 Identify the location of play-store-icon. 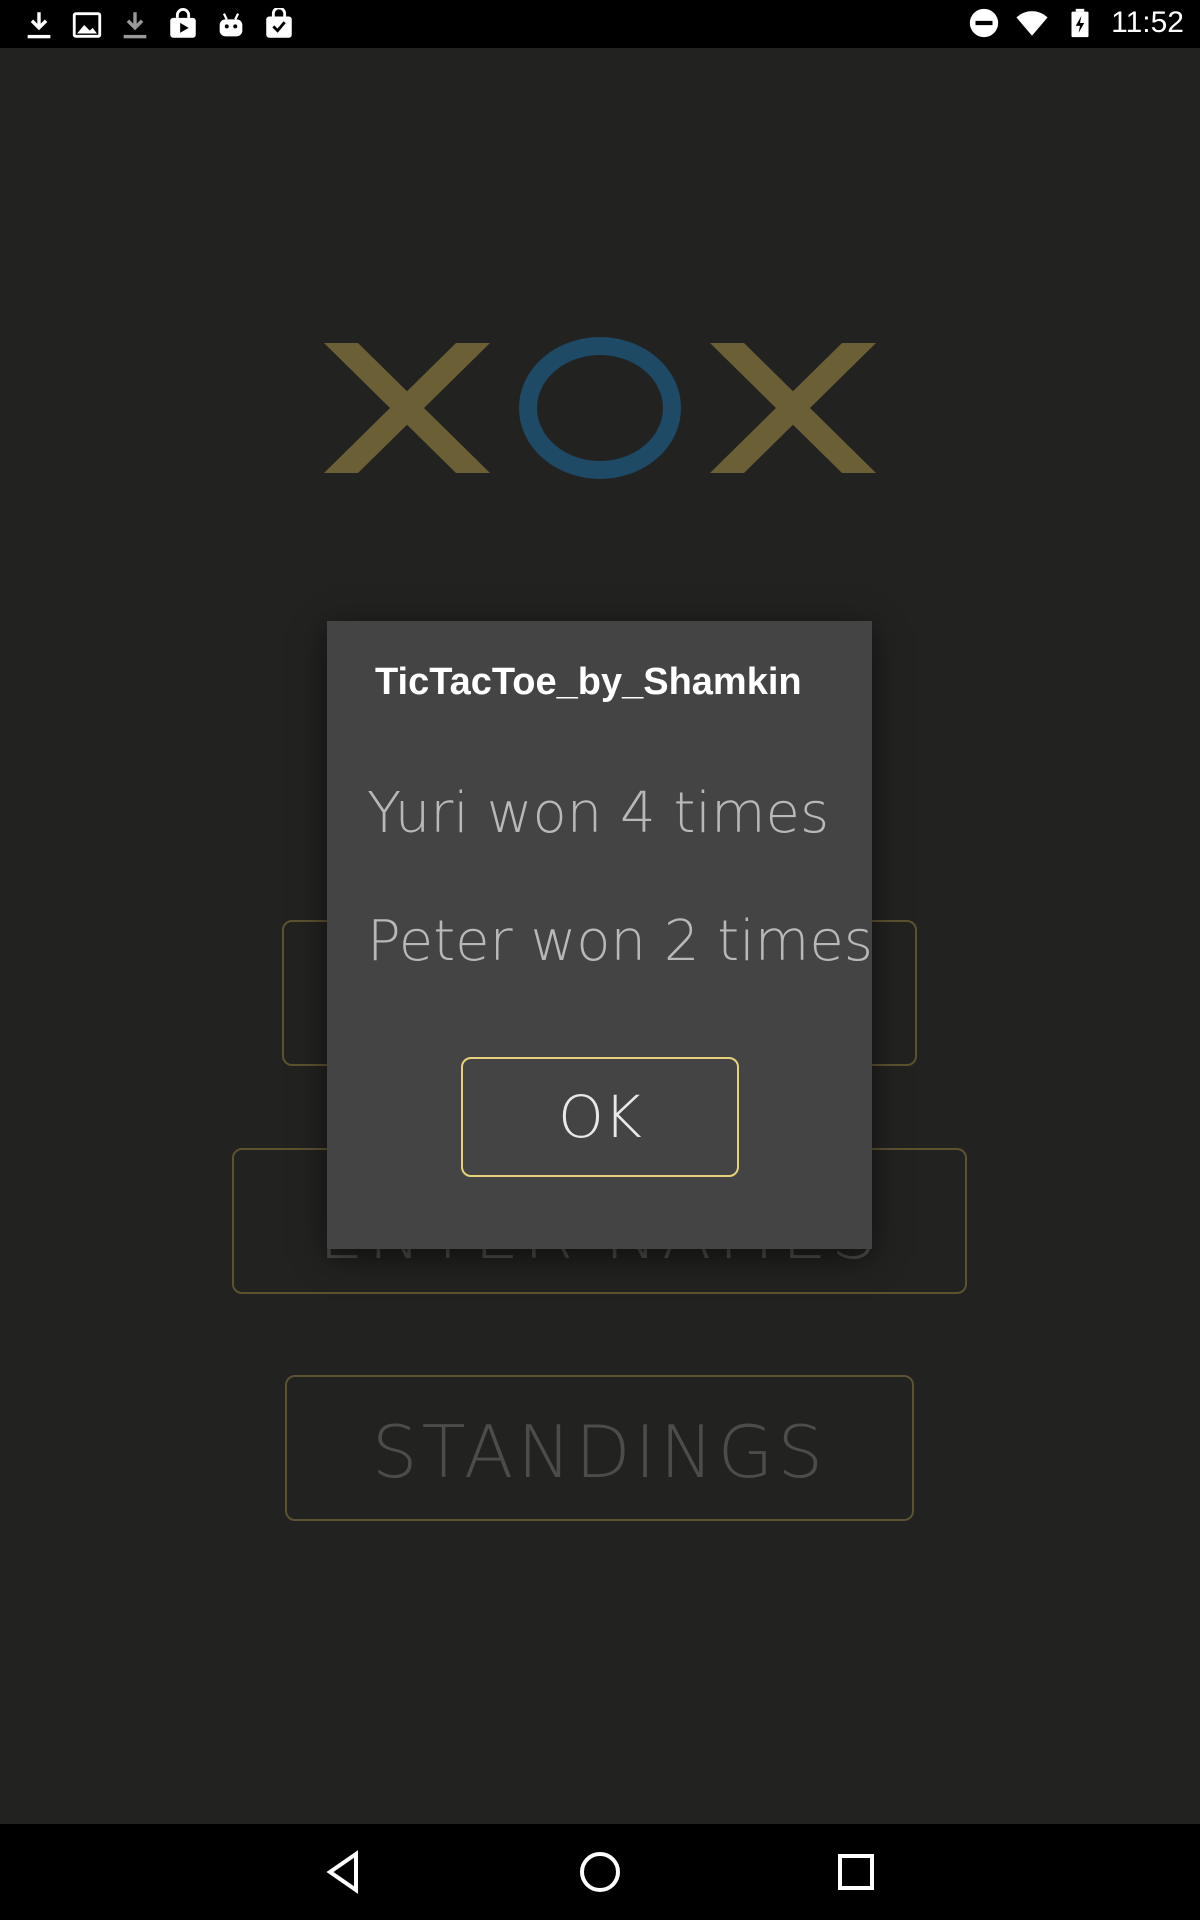
(183, 25).